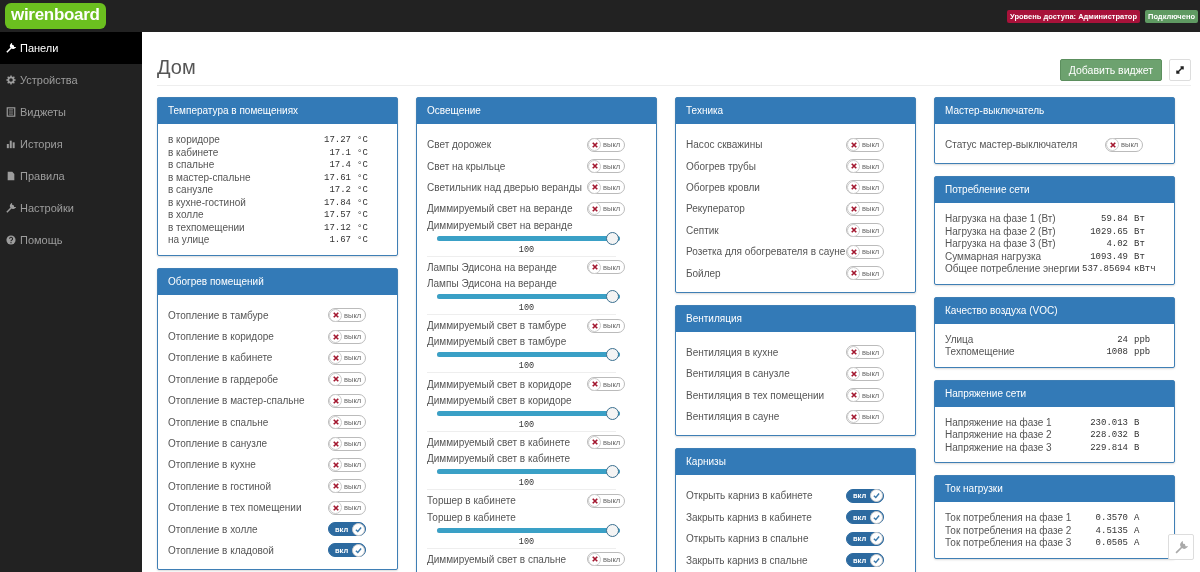 This screenshot has height=572, width=1200. I want to click on sensor-value: 59.84, so click(1114, 219).